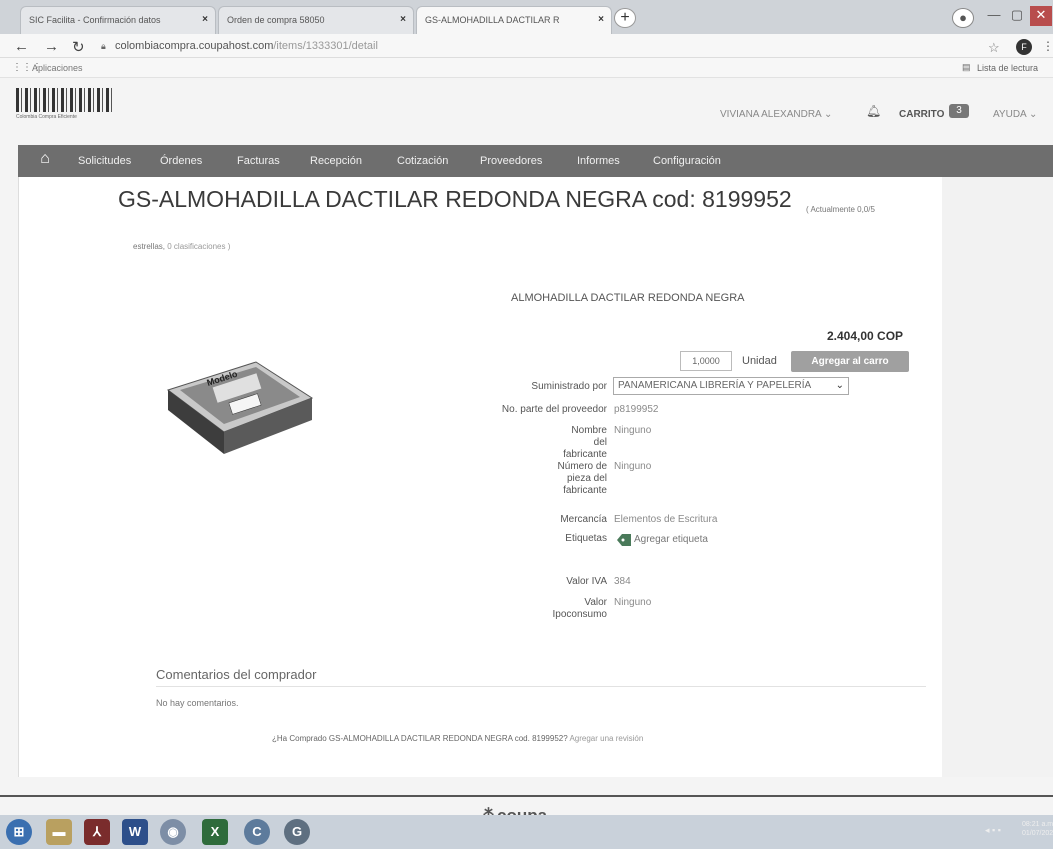  Describe the element at coordinates (666, 519) in the screenshot. I see `commodity-value: Elementos de Escritura` at that location.